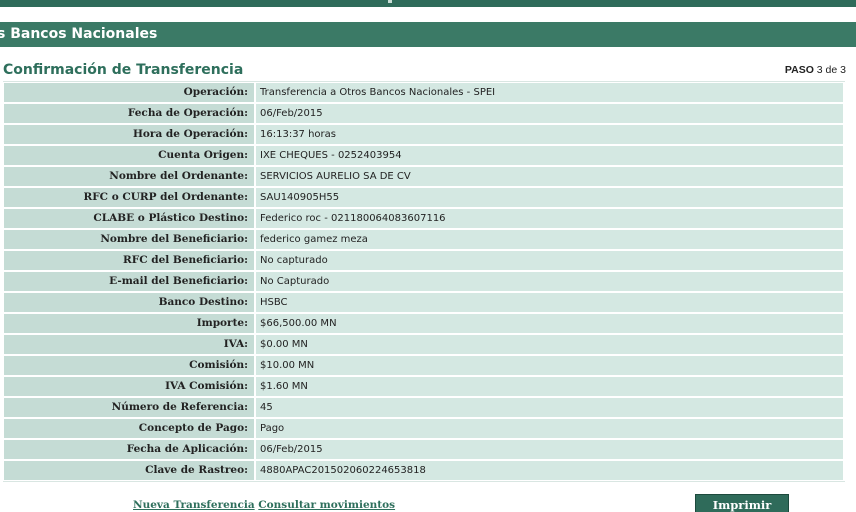 This screenshot has width=856, height=512. Describe the element at coordinates (130, 407) in the screenshot. I see `field-label: Número de Referencia:` at that location.